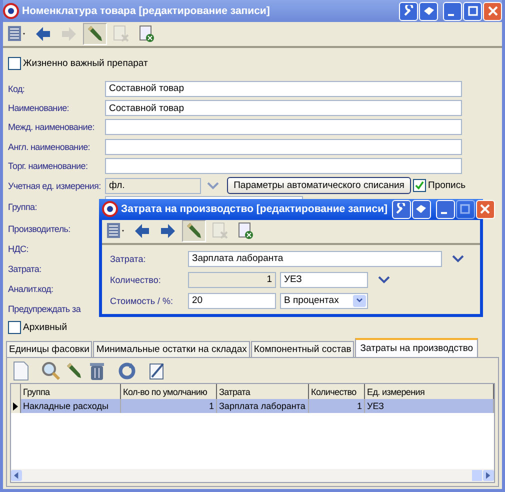 This screenshot has height=492, width=505. Describe the element at coordinates (39, 108) in the screenshot. I see `field-label: Наименование:` at that location.